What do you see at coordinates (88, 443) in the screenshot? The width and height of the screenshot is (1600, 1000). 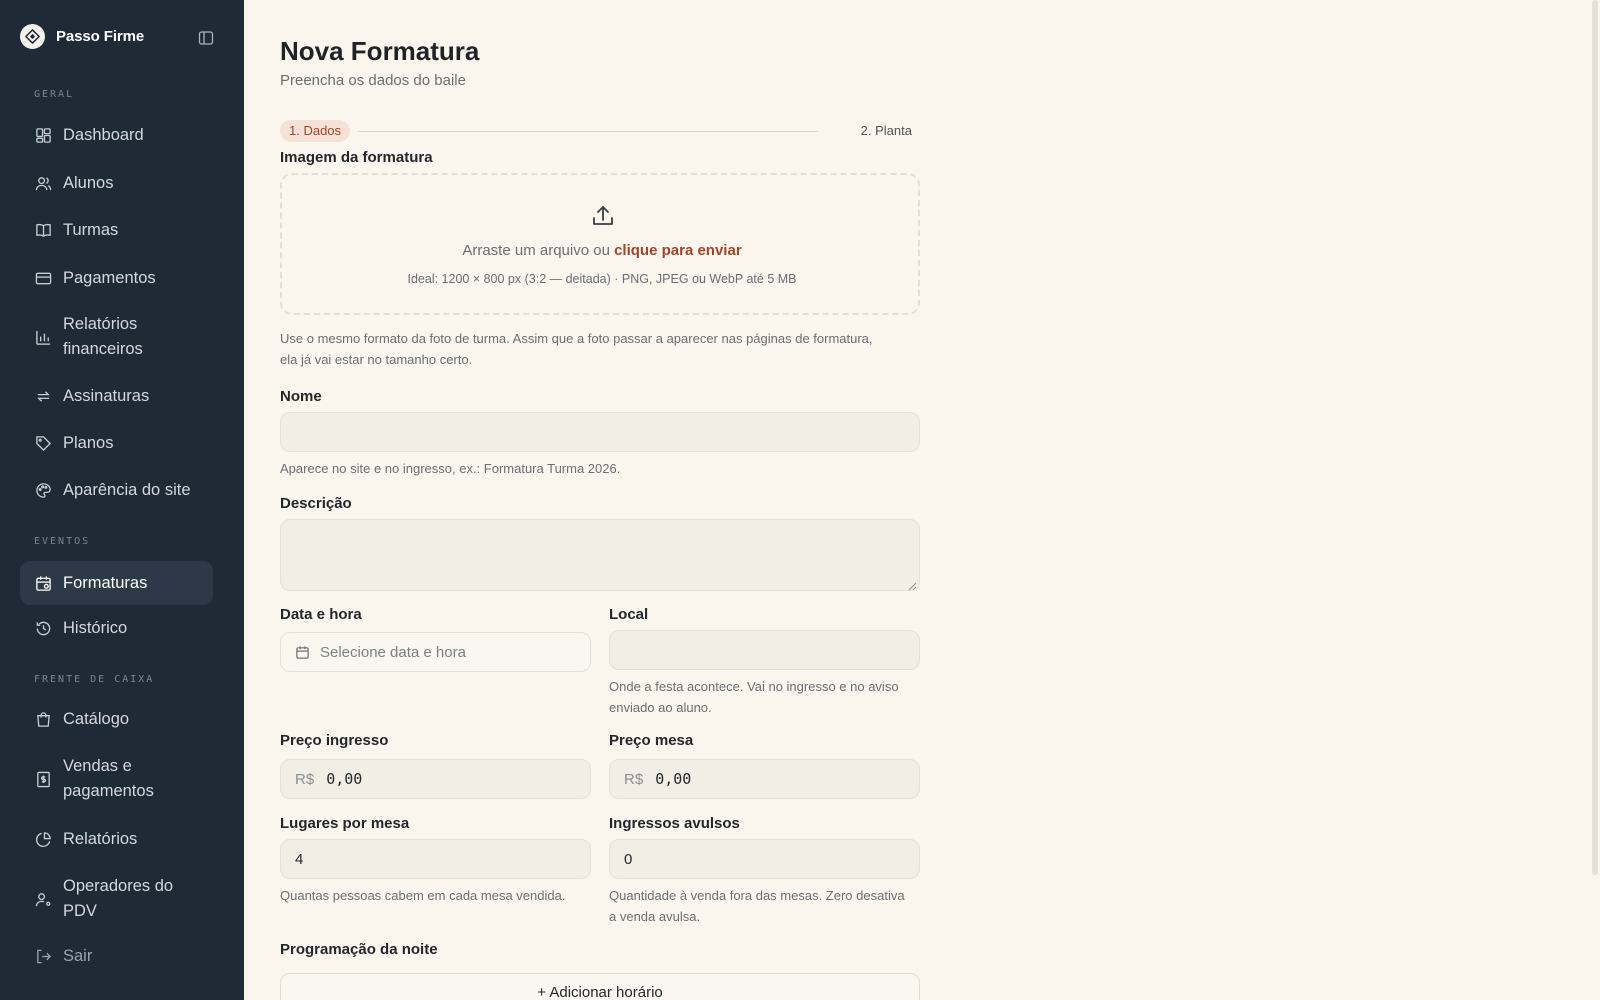 I see `sidebar-item-label: Planos` at bounding box center [88, 443].